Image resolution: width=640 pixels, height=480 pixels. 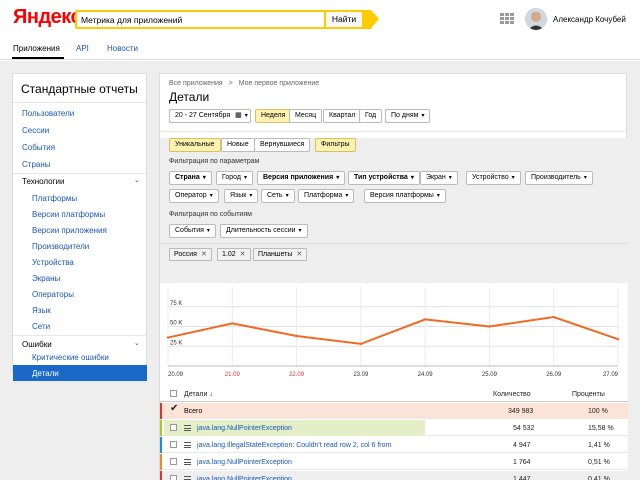 I want to click on filter-session-duration: Длительность сессии ▾, so click(x=264, y=231).